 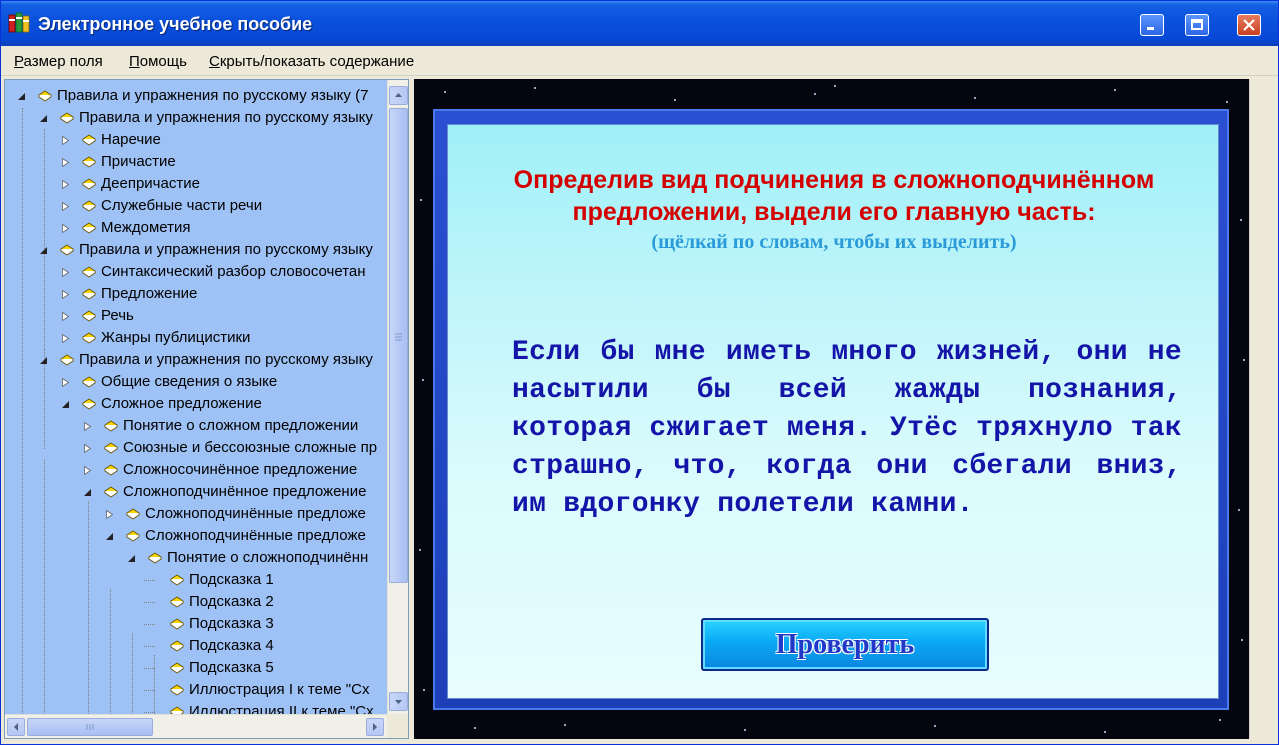 I want to click on scroll-down-button, so click(x=398, y=701).